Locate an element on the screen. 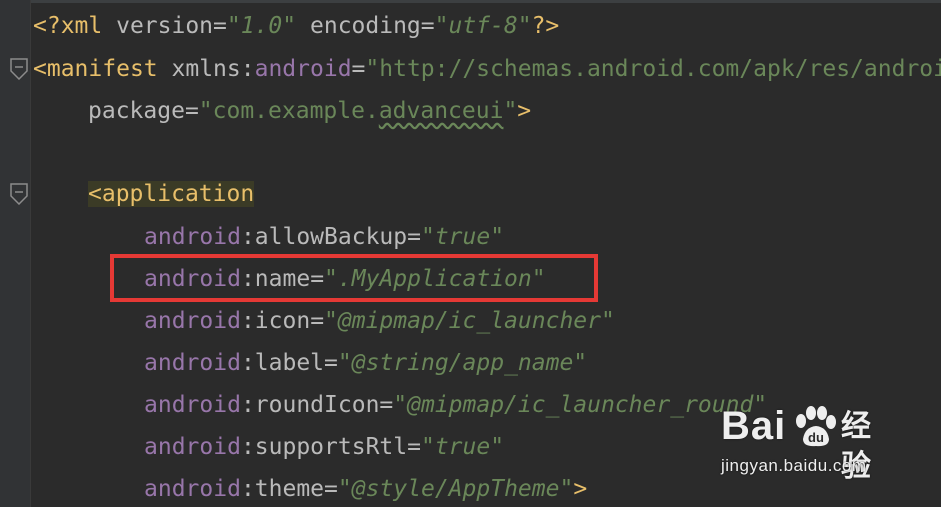 This screenshot has width=941, height=507. code-line-xml-declaration: <?xml version="1.0" encoding="utf-8"?> is located at coordinates (296, 26).